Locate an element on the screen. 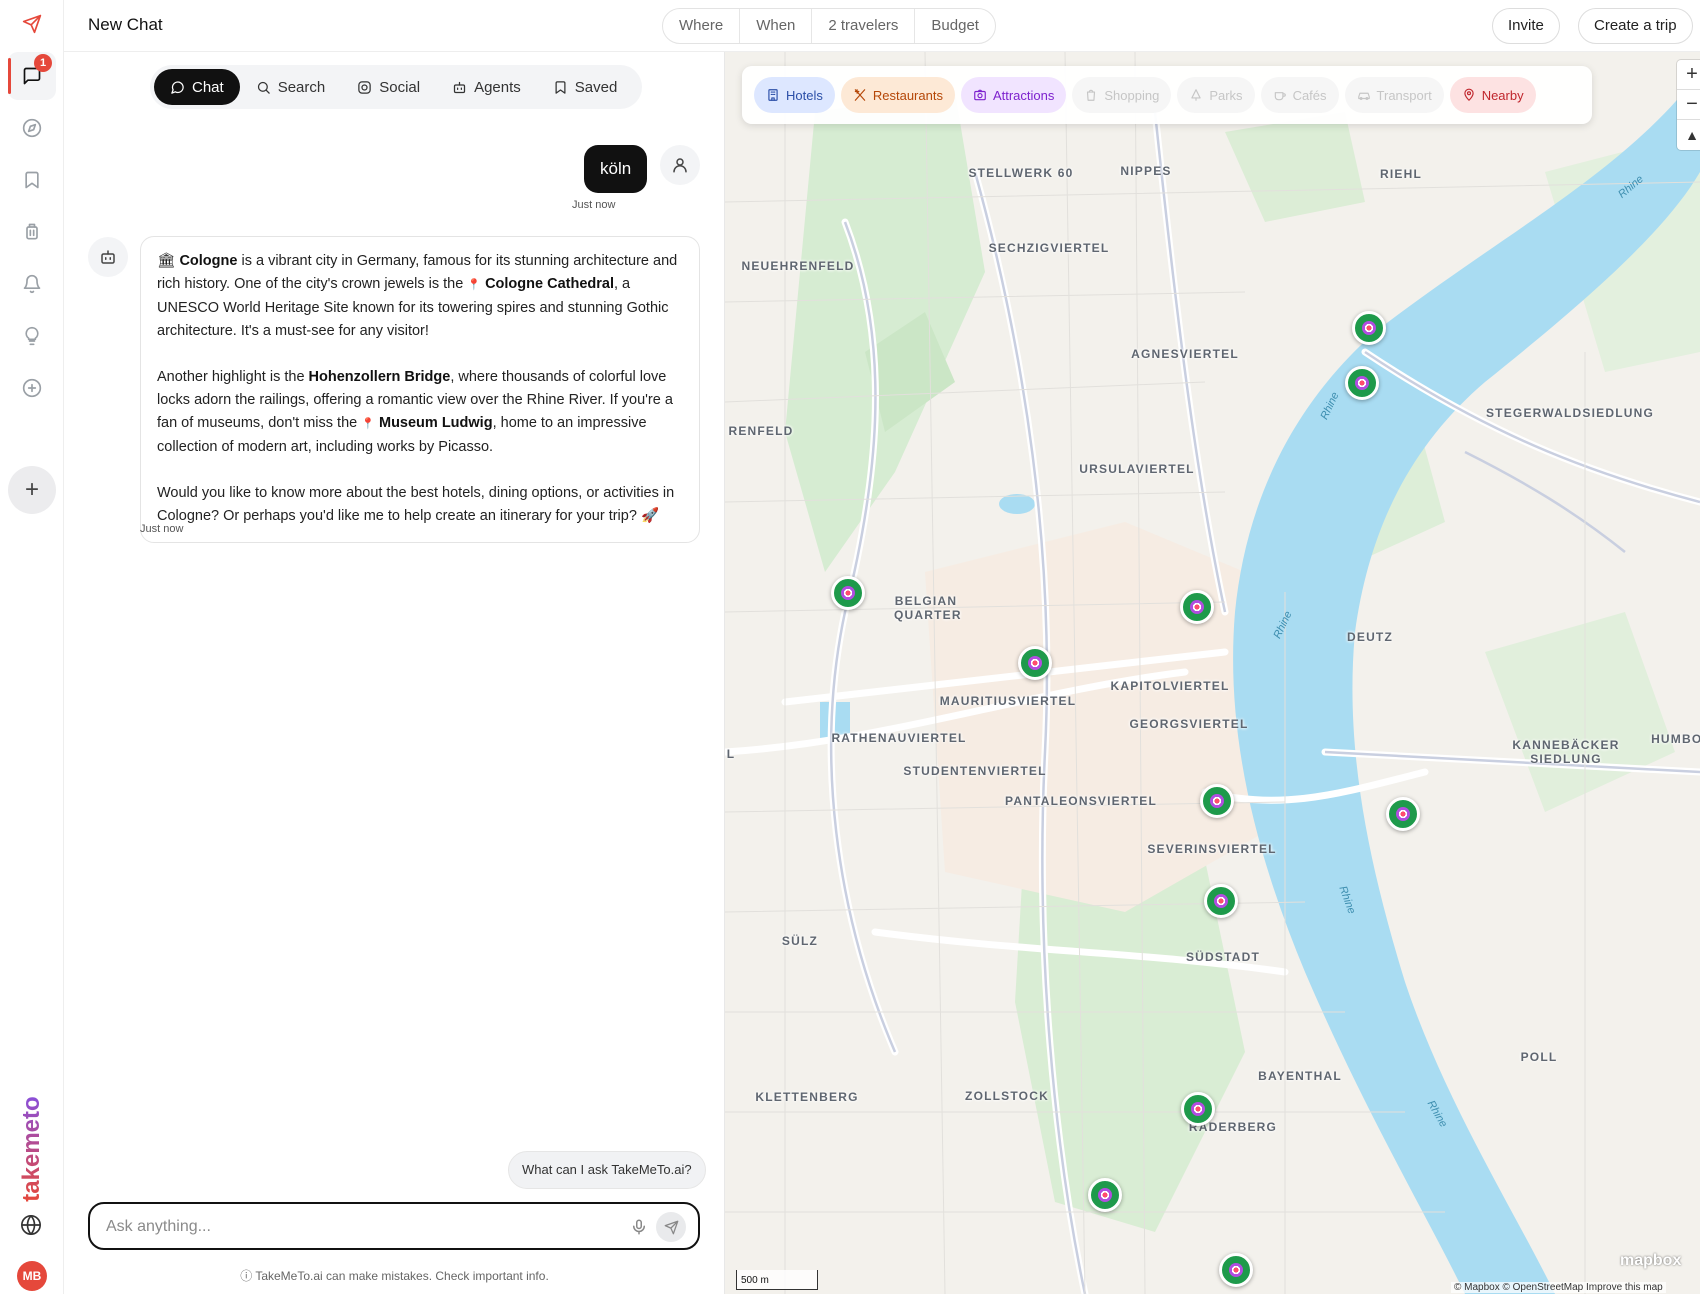 The height and width of the screenshot is (1294, 1700). category-parks: Parks is located at coordinates (1216, 95).